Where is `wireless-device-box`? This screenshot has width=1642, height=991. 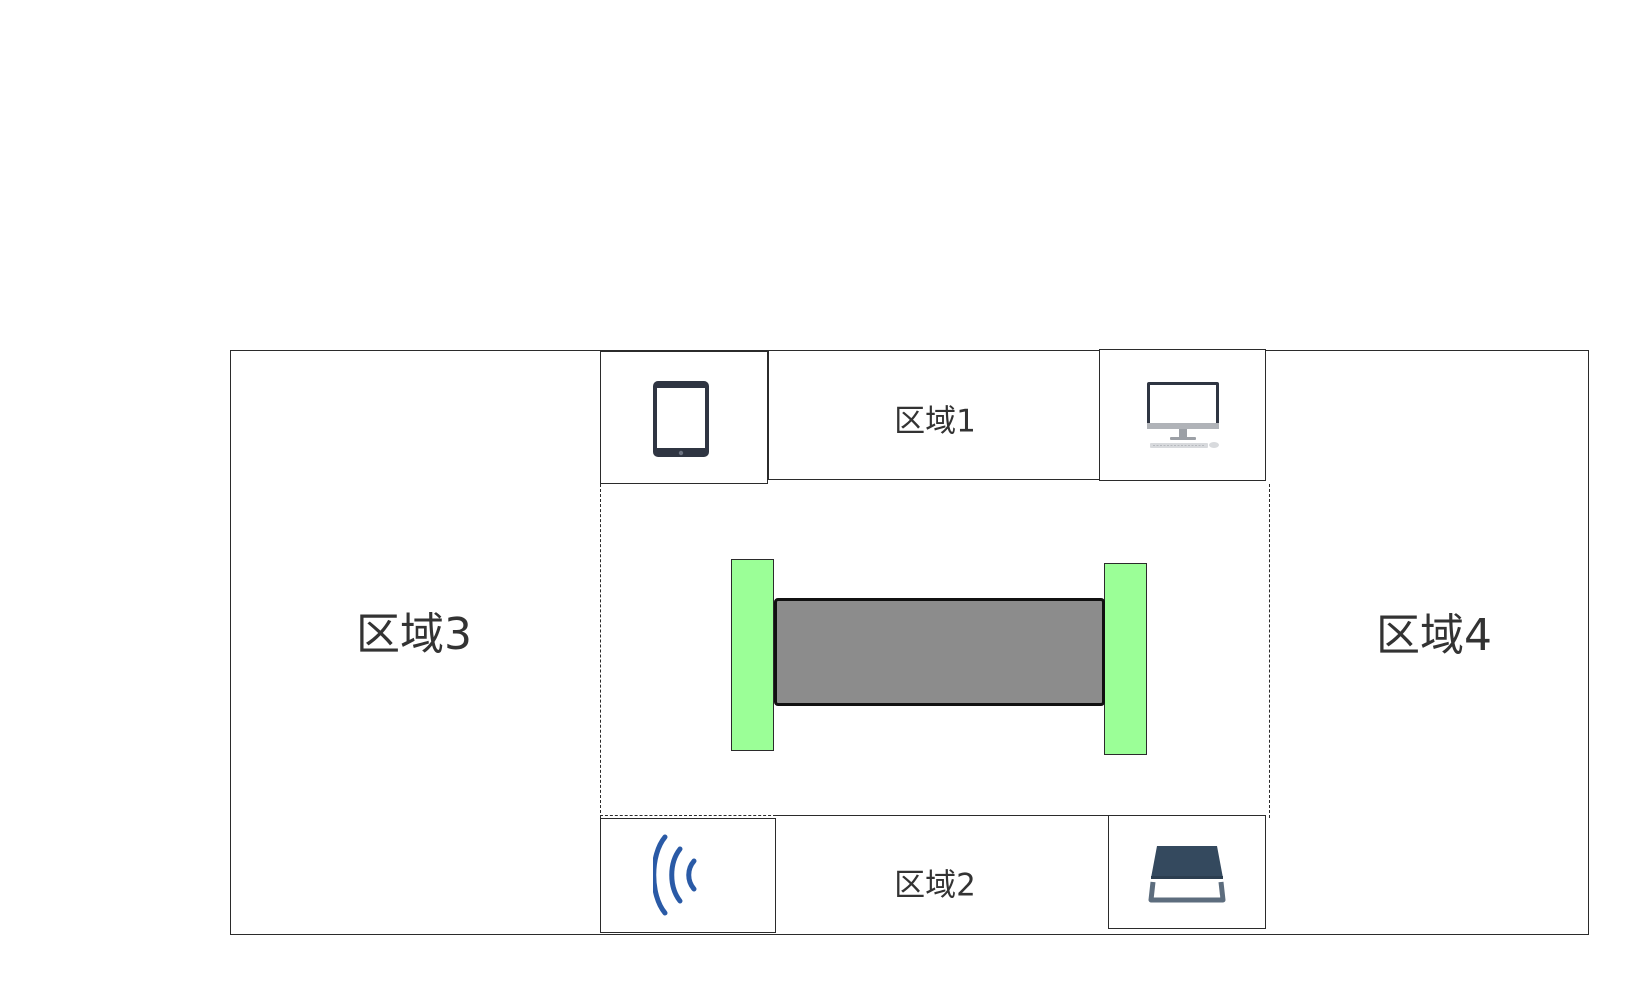 wireless-device-box is located at coordinates (688, 875).